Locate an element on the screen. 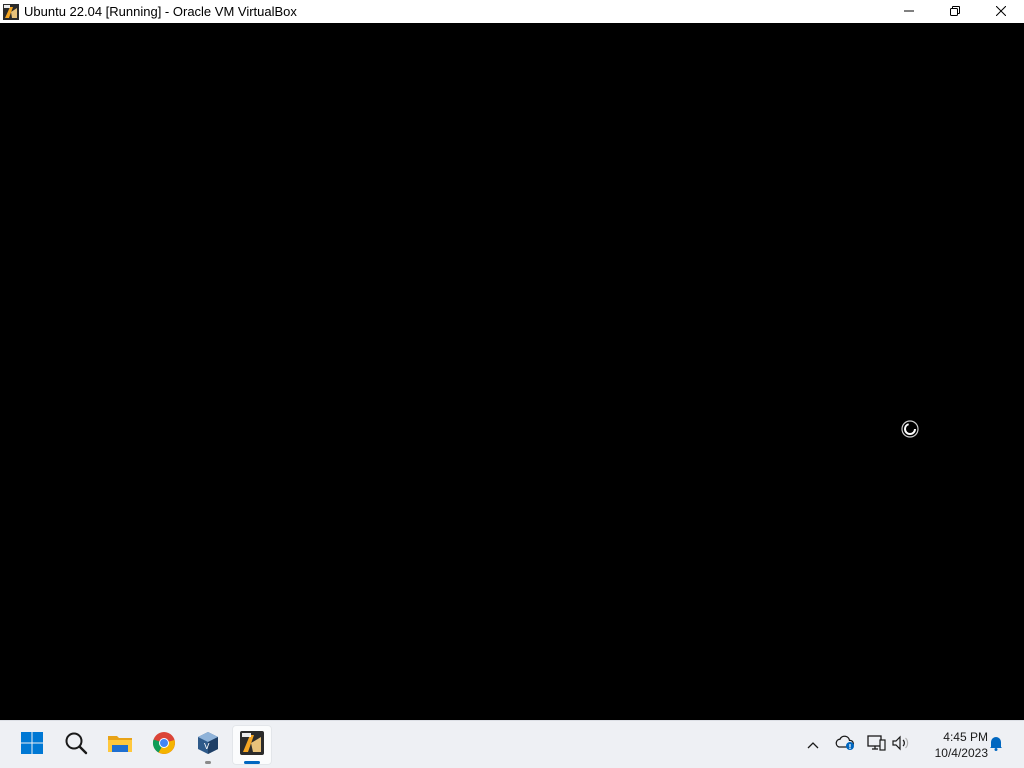 This screenshot has width=1024, height=768. start-button is located at coordinates (32, 745).